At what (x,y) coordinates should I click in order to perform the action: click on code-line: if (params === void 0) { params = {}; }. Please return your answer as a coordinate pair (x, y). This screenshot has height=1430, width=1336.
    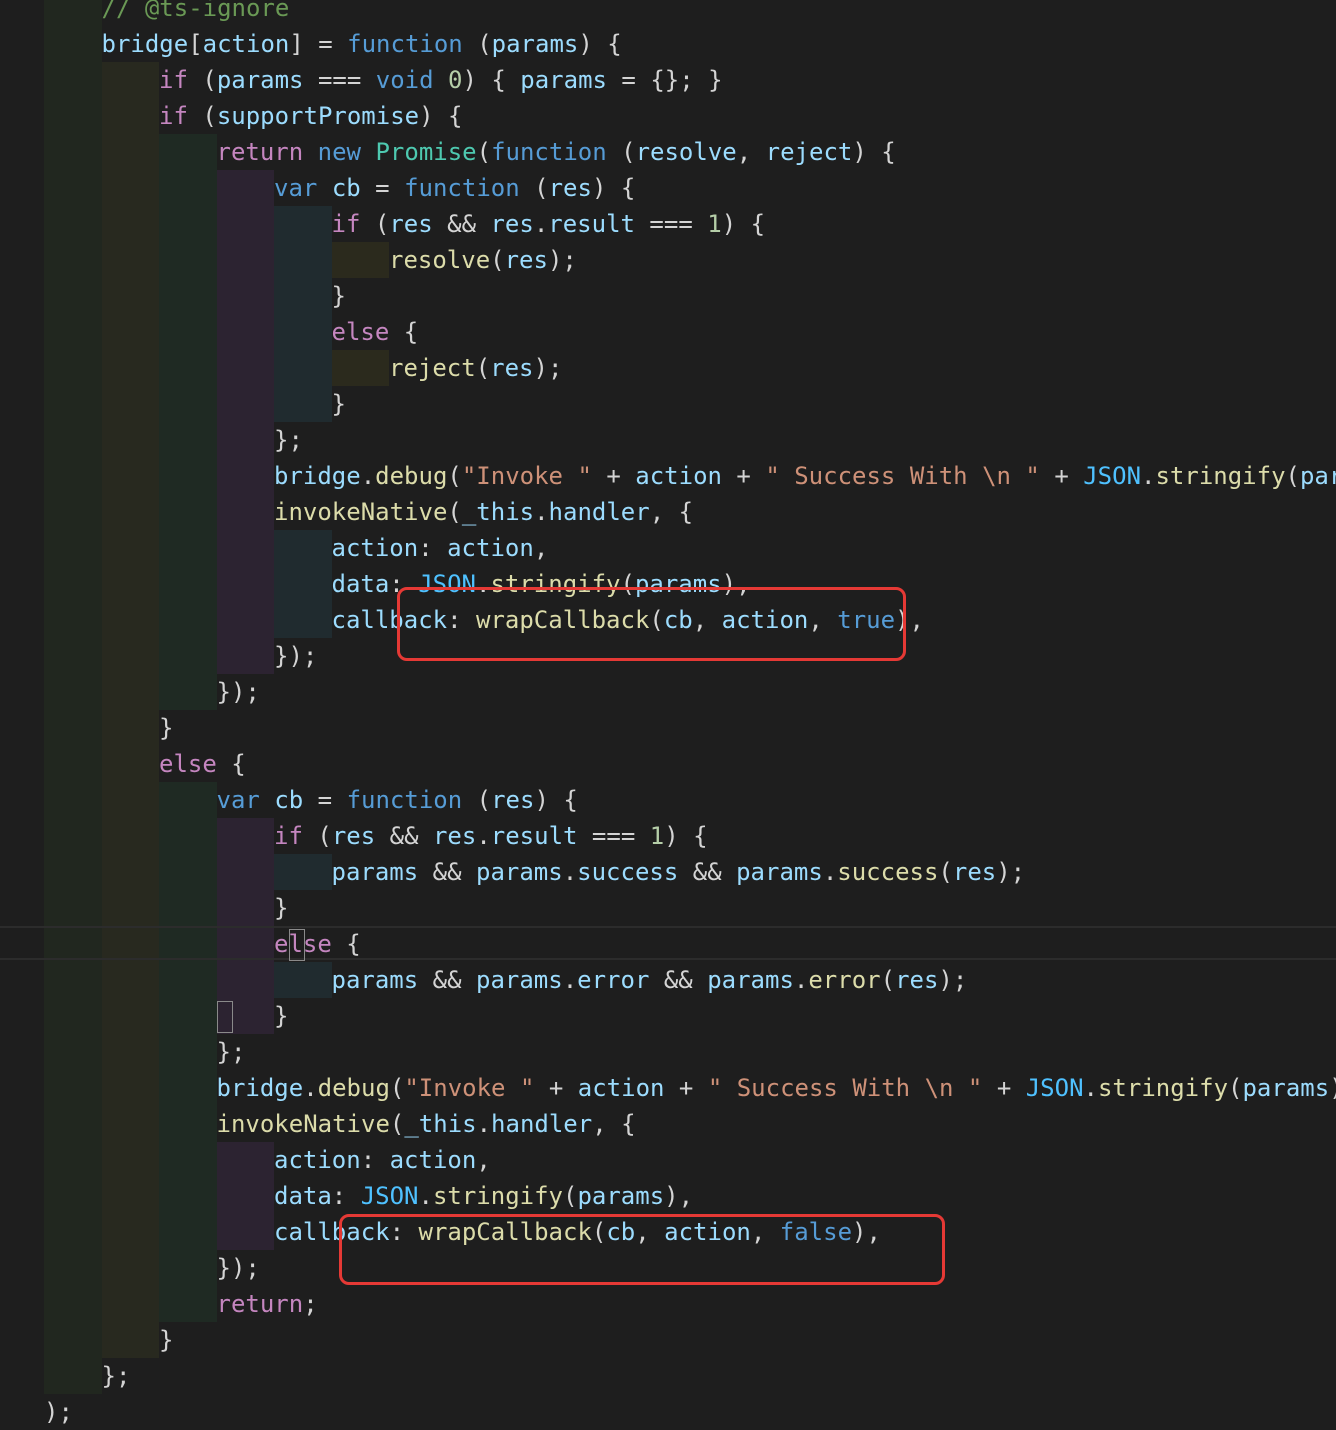
    Looking at the image, I should click on (441, 80).